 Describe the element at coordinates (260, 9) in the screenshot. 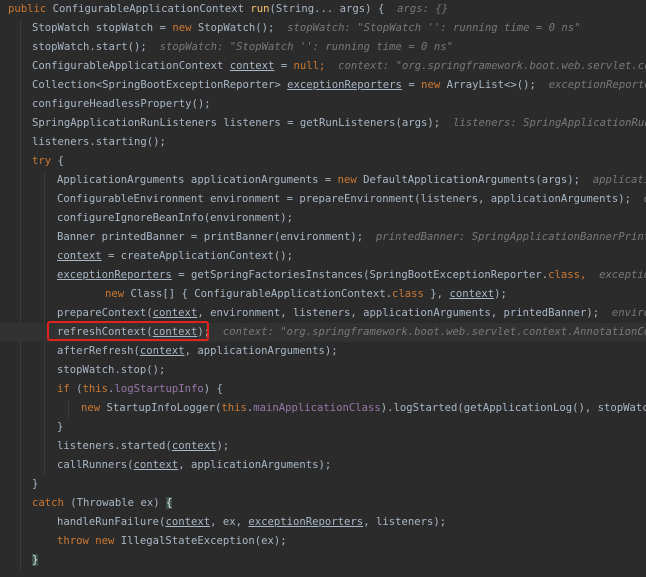

I see `code-token: run` at that location.